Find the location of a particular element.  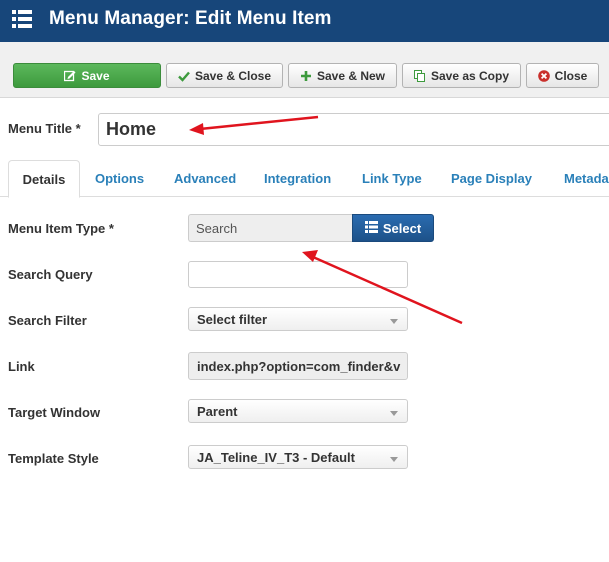

save-label: Save is located at coordinates (95, 75).